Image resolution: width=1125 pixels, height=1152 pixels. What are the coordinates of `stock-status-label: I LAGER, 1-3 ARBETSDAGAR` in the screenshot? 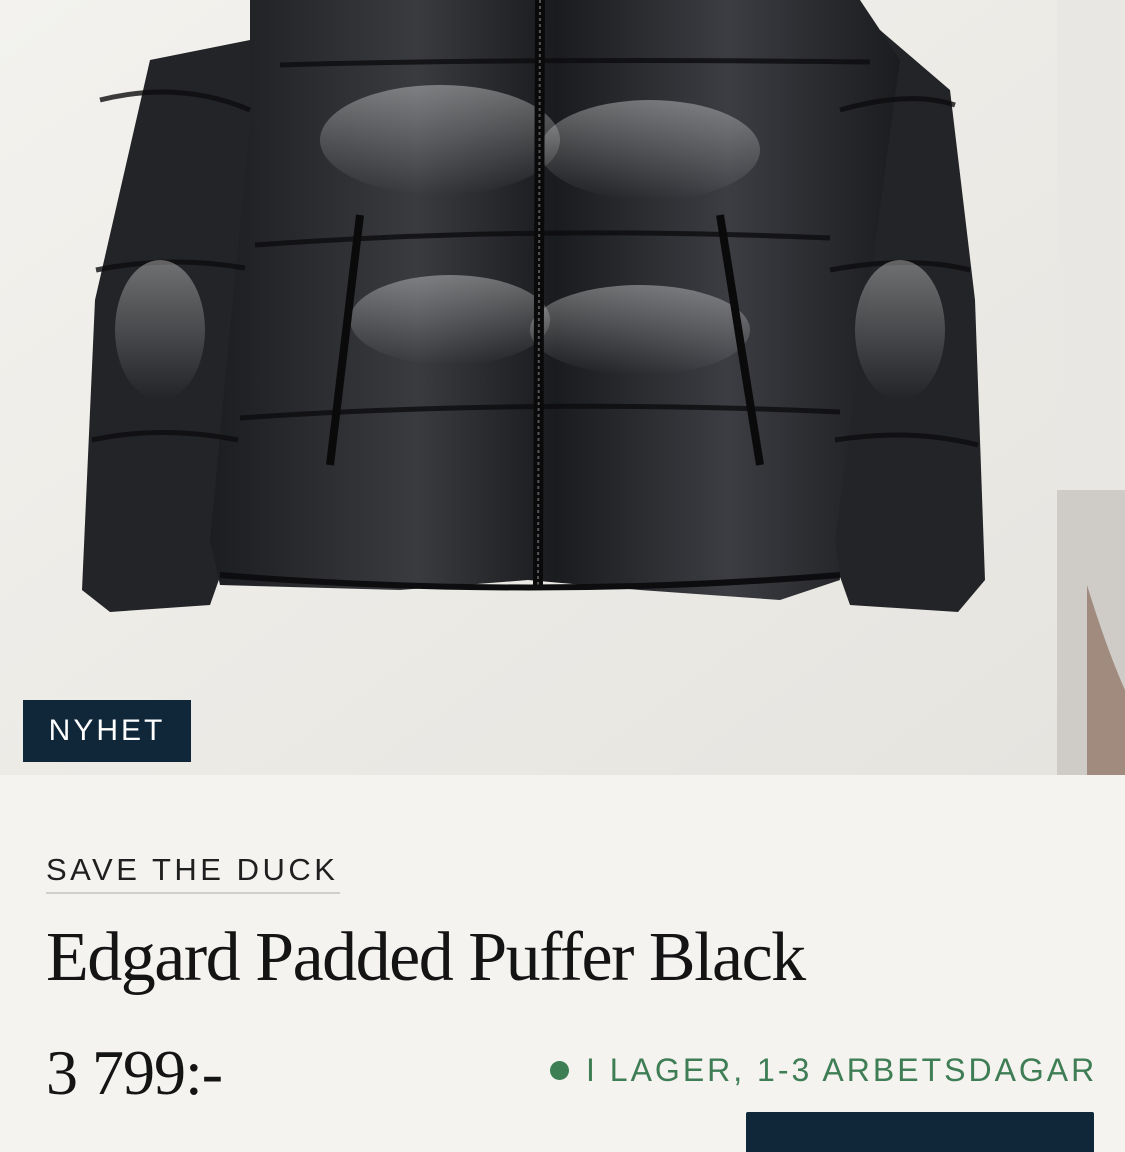 It's located at (842, 1070).